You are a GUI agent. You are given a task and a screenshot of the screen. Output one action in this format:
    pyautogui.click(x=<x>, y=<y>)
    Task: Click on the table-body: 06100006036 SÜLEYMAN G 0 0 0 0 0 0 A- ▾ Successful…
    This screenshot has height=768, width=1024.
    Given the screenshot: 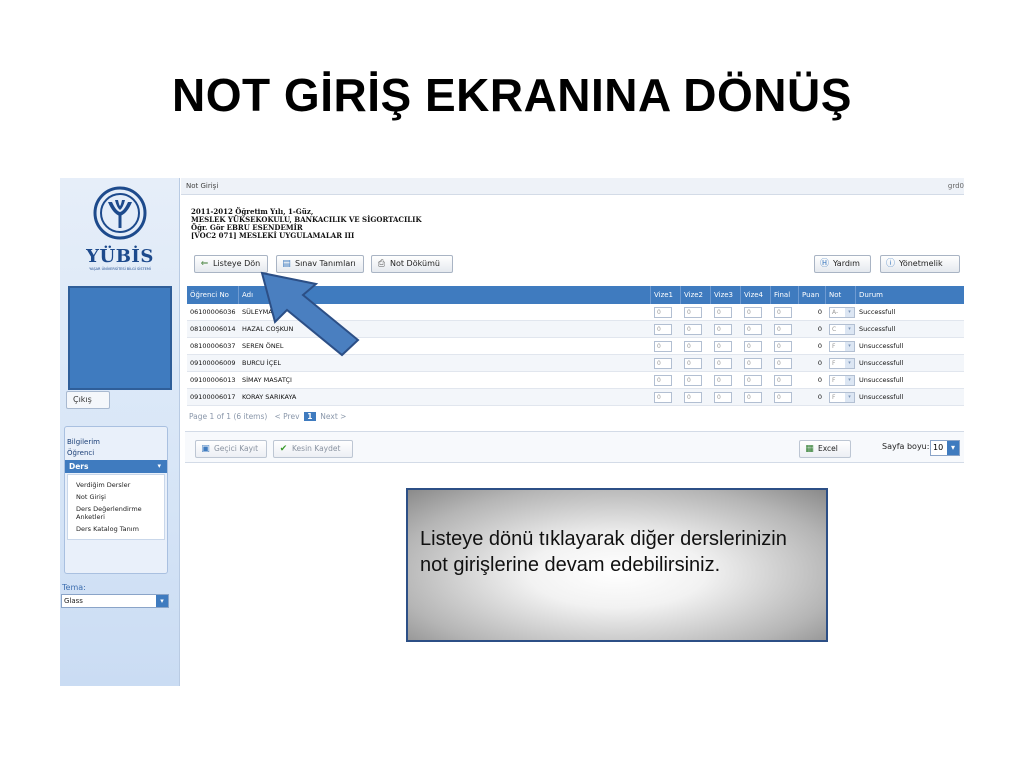 What is the action you would take?
    pyautogui.click(x=575, y=355)
    